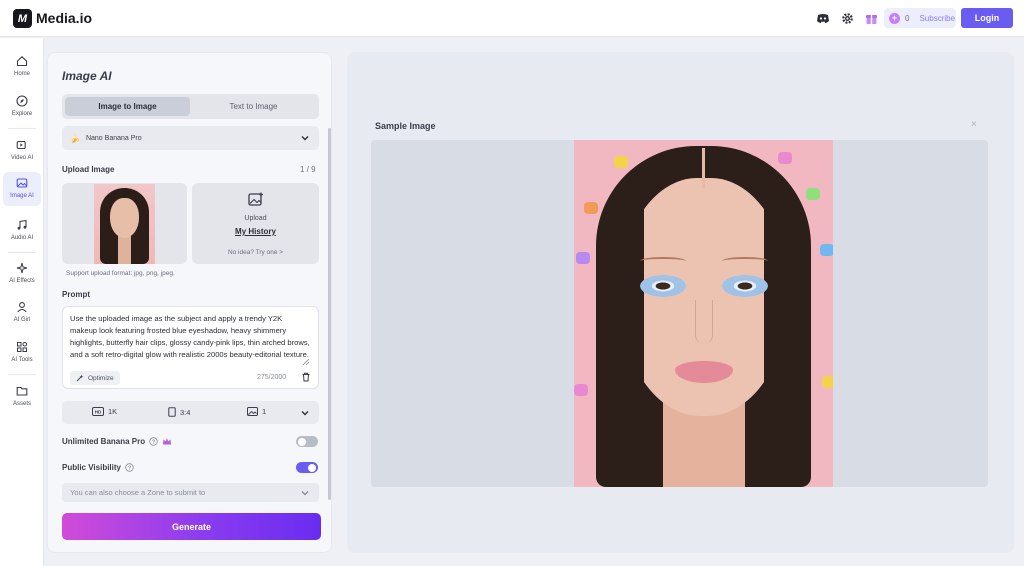 The image size is (1024, 566). I want to click on upload-image-label: Upload Image, so click(88, 169).